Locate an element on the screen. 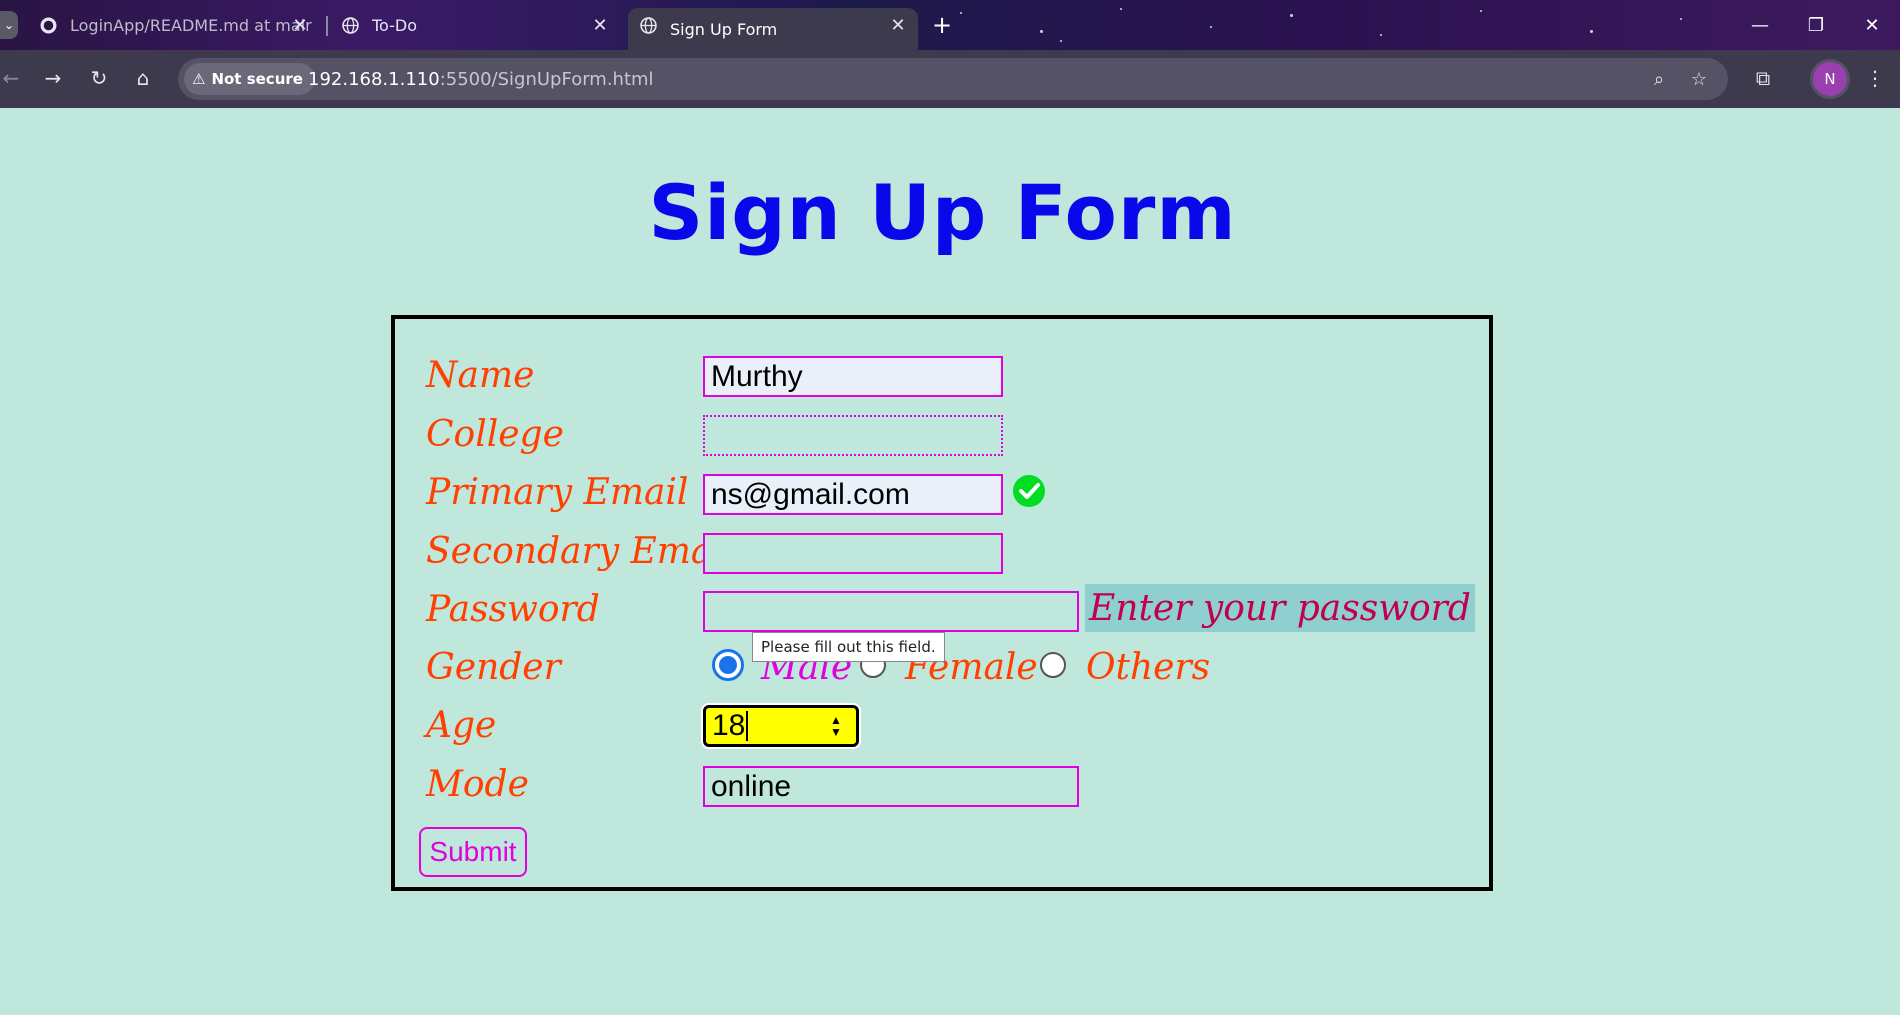  mode-field: online is located at coordinates (891, 786).